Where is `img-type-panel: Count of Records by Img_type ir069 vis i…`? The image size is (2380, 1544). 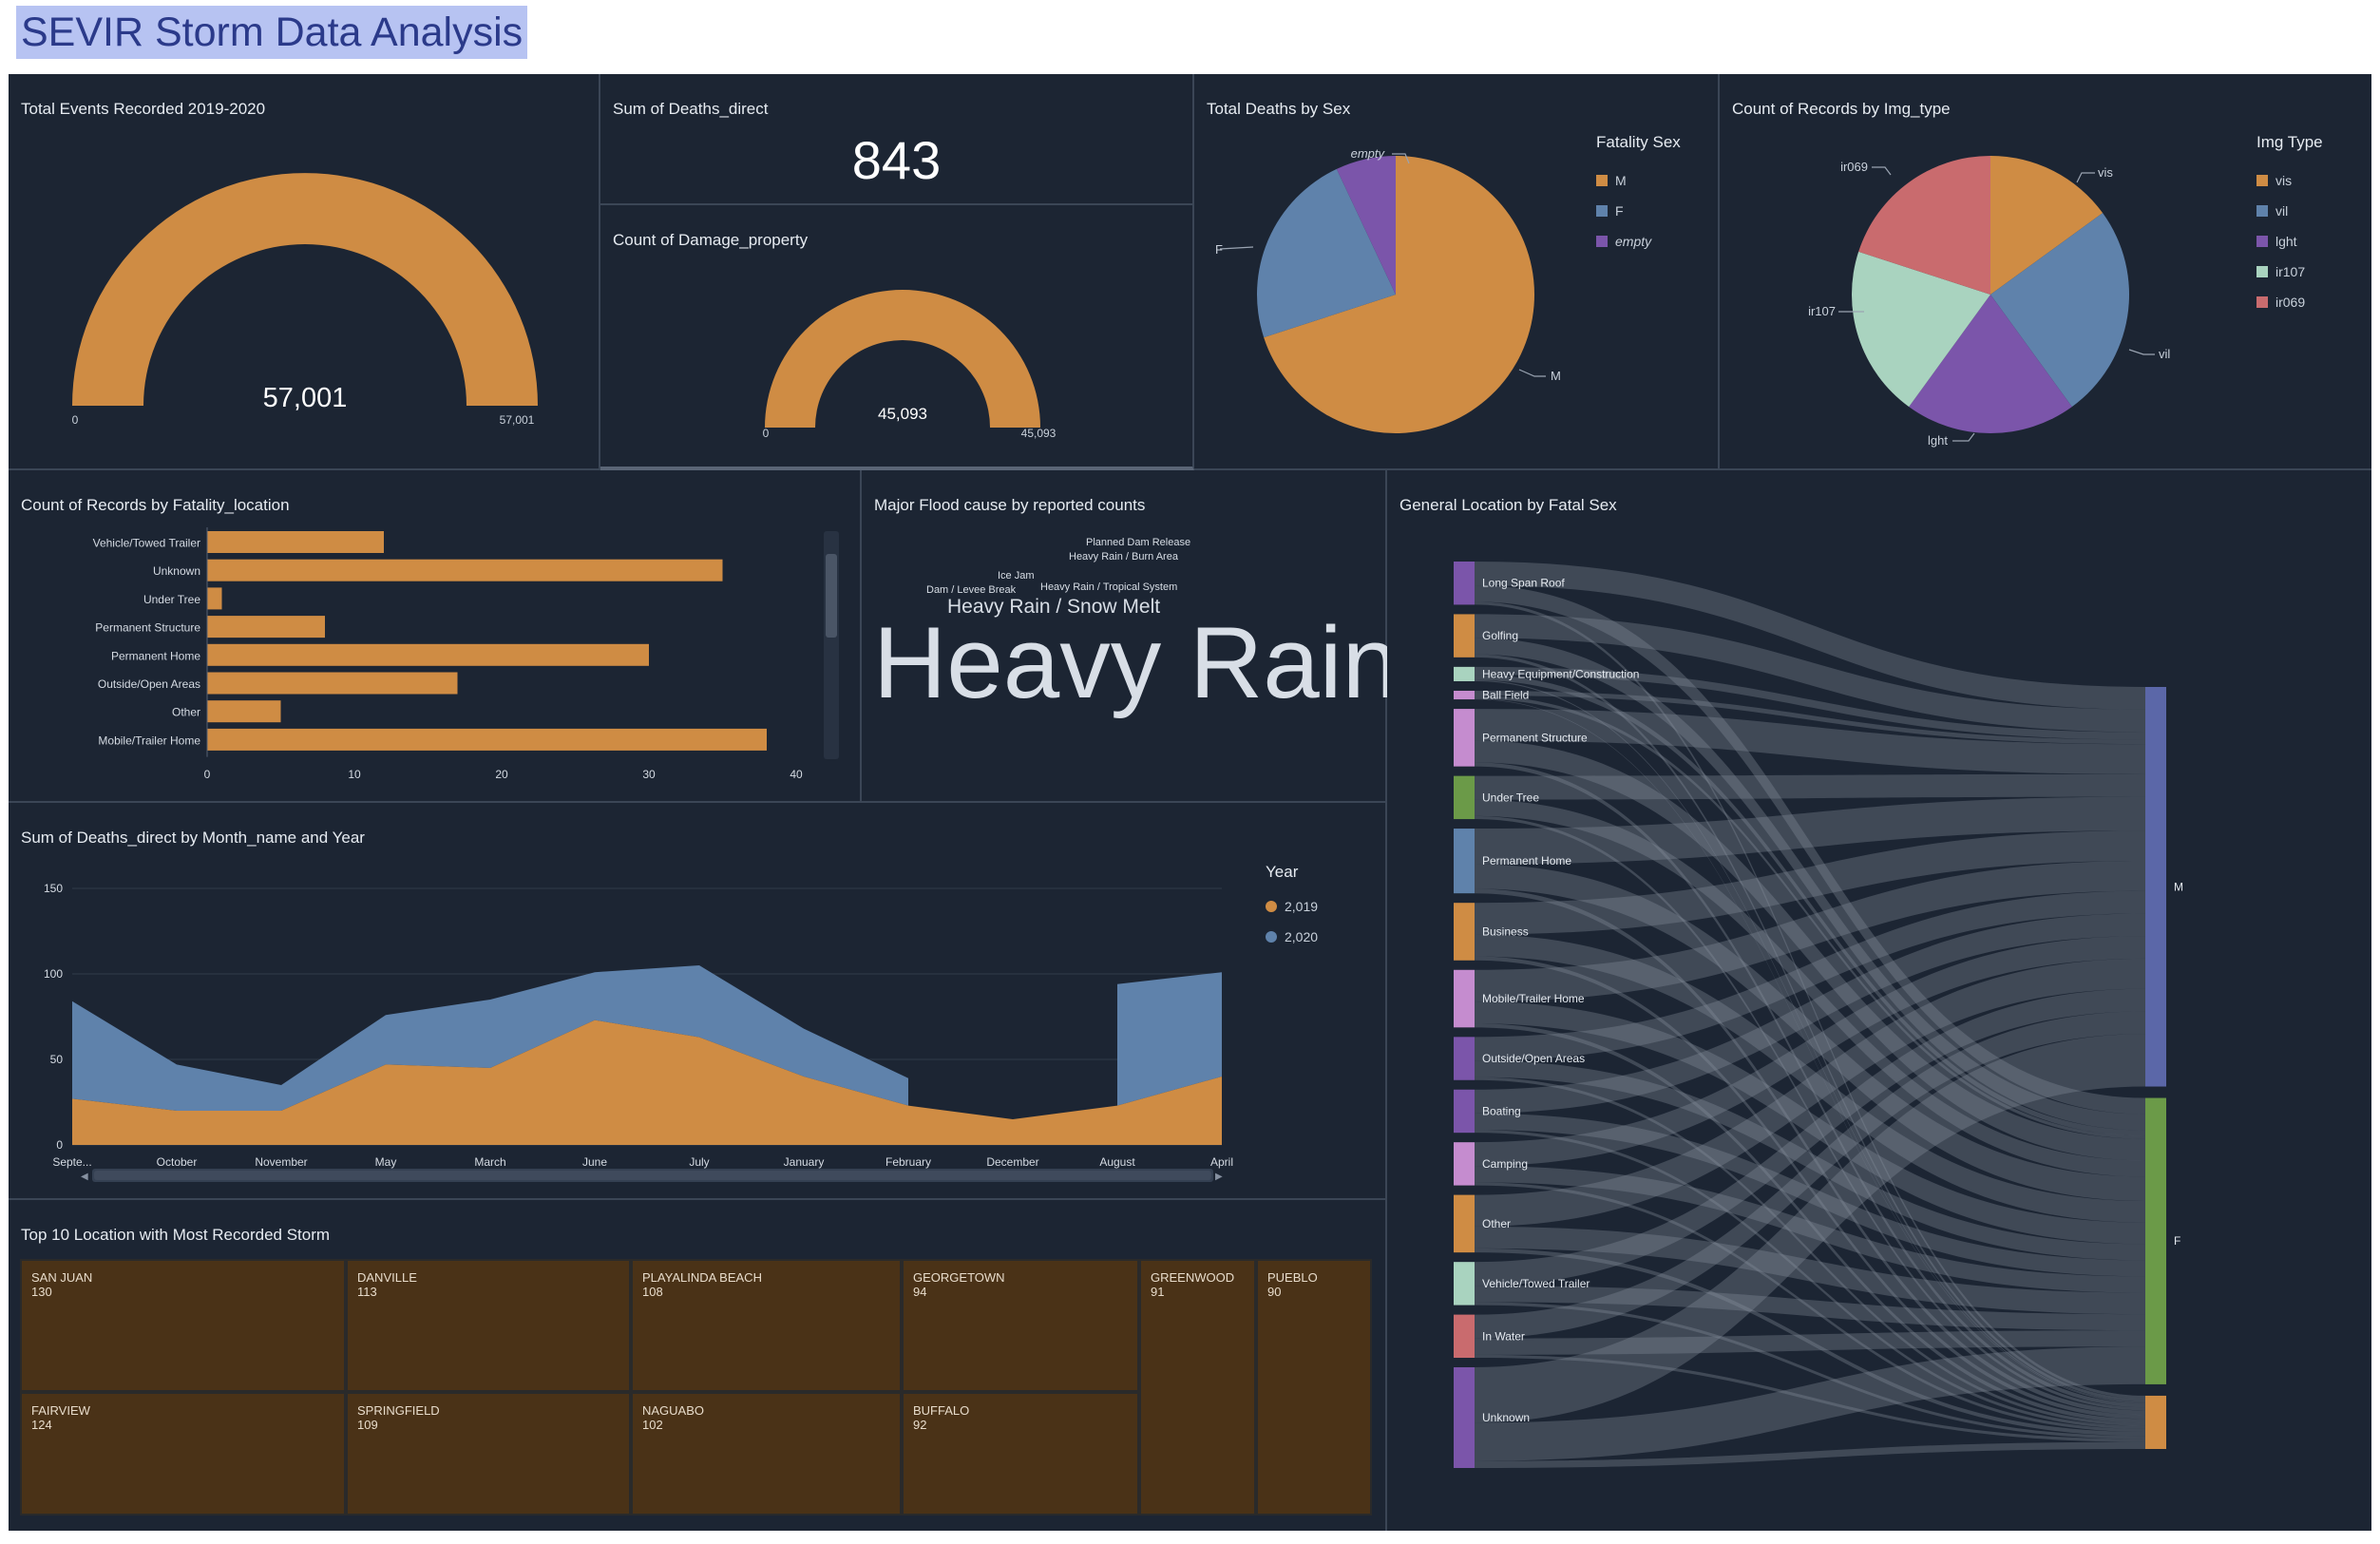
img-type-panel: Count of Records by Img_type ir069 vis i… is located at coordinates (2046, 272).